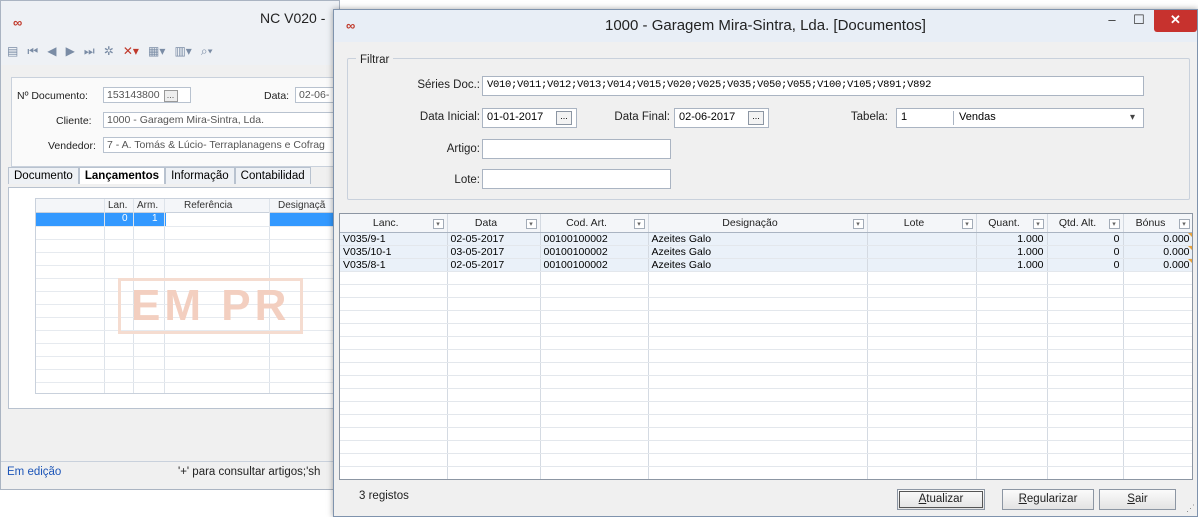 This screenshot has height=517, width=1198. I want to click on cell-lanc: V035/8-1, so click(394, 265).